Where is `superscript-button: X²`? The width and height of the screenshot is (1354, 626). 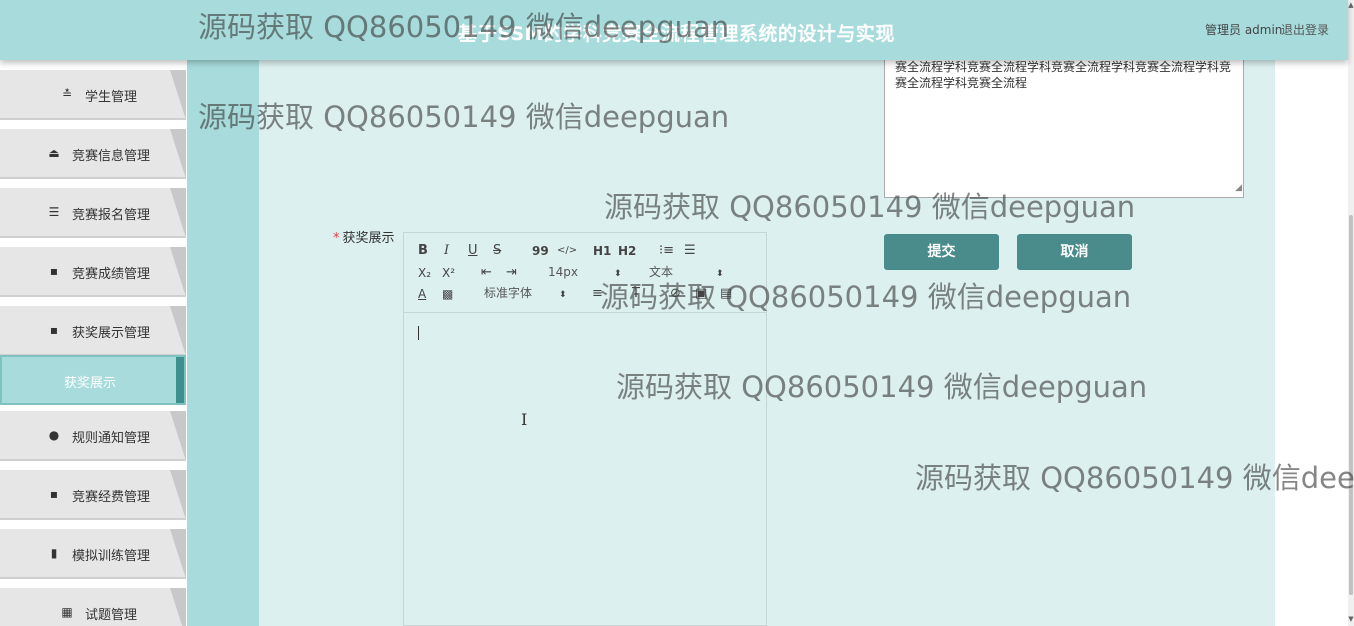 superscript-button: X² is located at coordinates (448, 273).